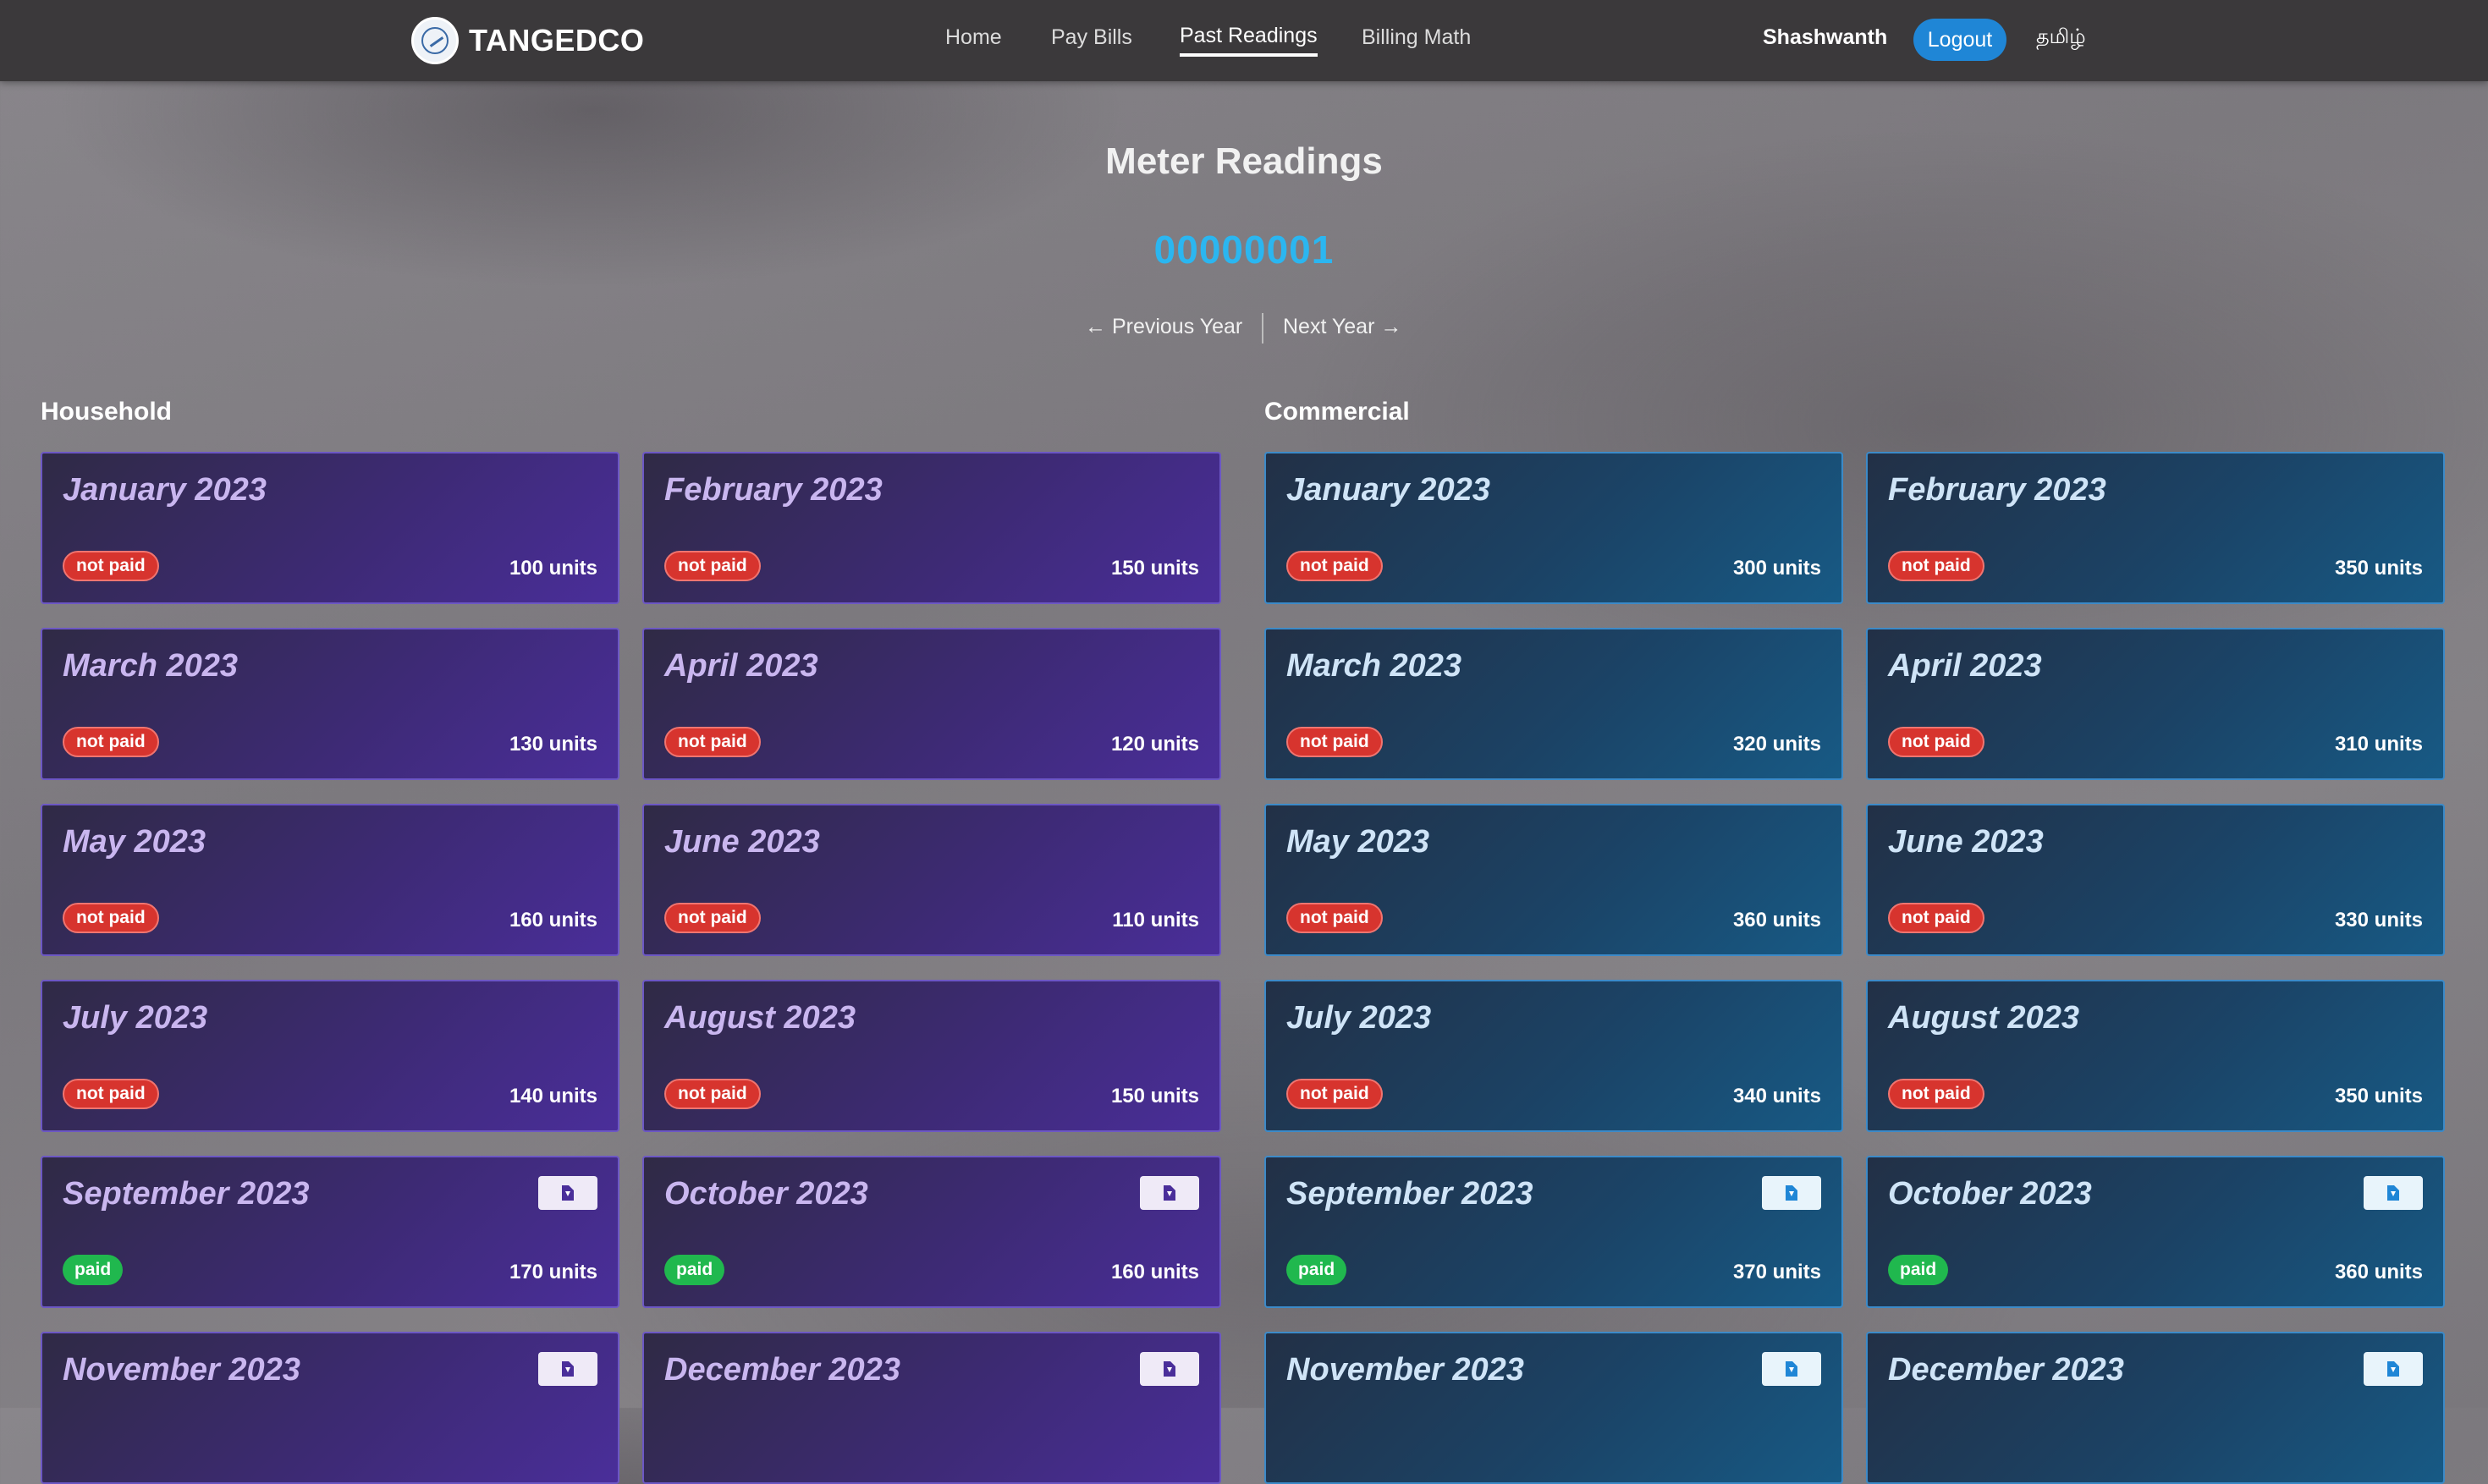  Describe the element at coordinates (932, 1056) in the screenshot. I see `household-reading-card: August 2023 not paid 150 units` at that location.